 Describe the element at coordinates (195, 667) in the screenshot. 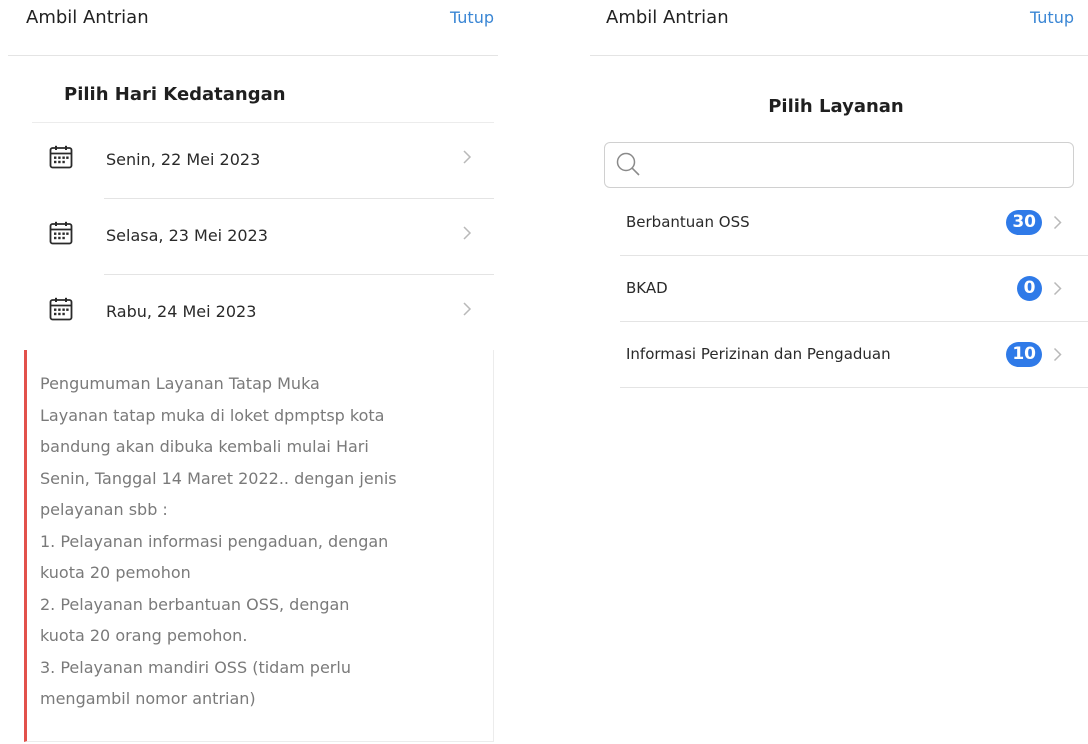

I see `announcement-line: 3. Pelayanan mandiri OSS (tidam perlu` at that location.